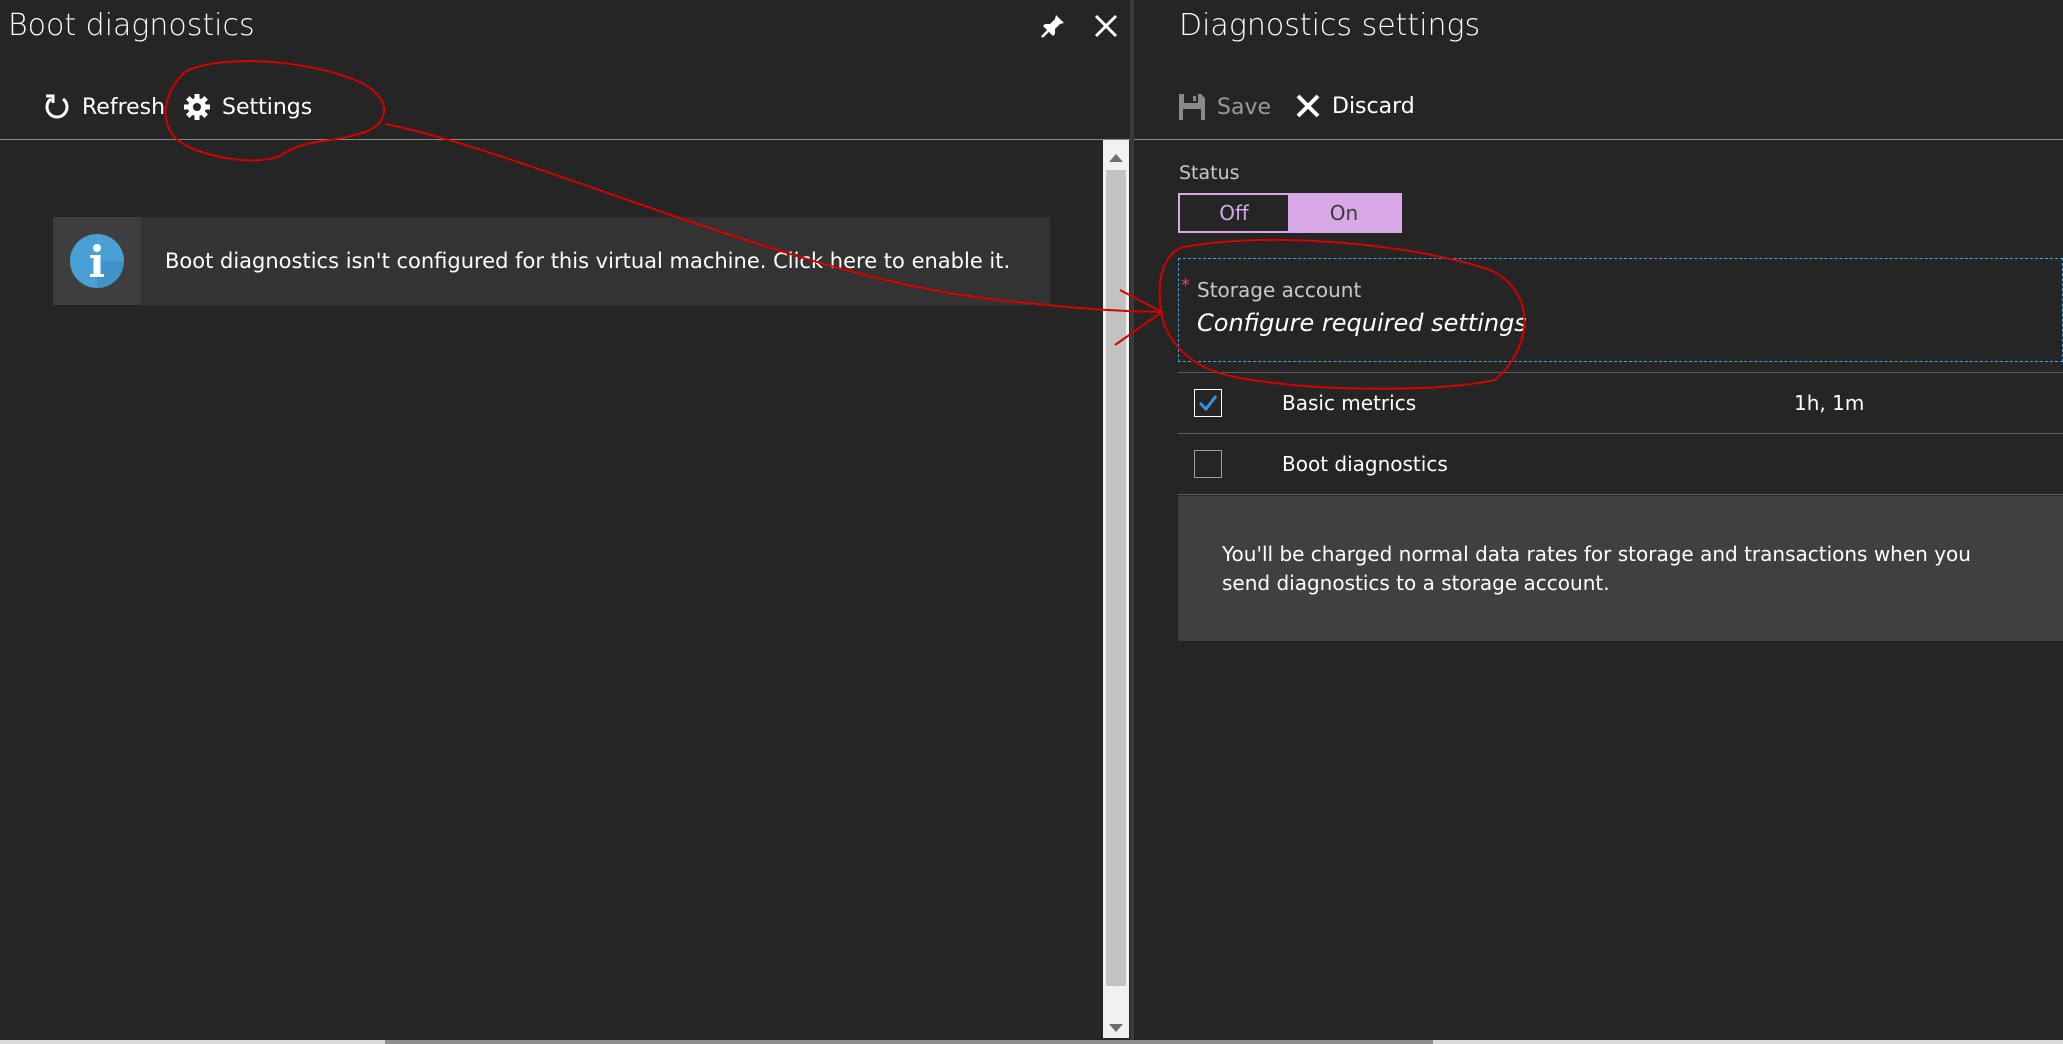  Describe the element at coordinates (131, 25) in the screenshot. I see `blade-title: Boot diagnostics` at that location.